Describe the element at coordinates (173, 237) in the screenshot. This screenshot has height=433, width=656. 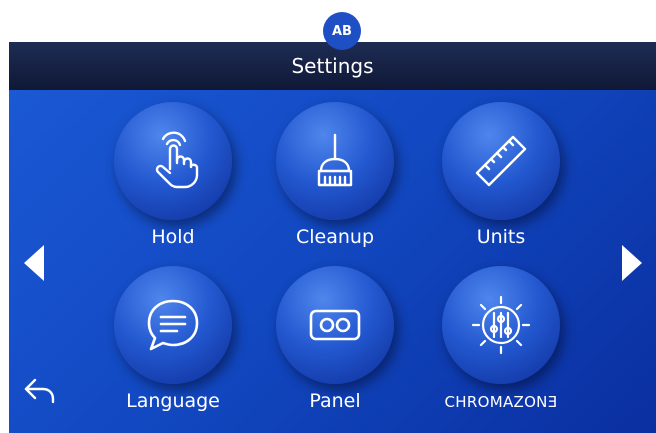
I see `hold-label: Hold` at that location.